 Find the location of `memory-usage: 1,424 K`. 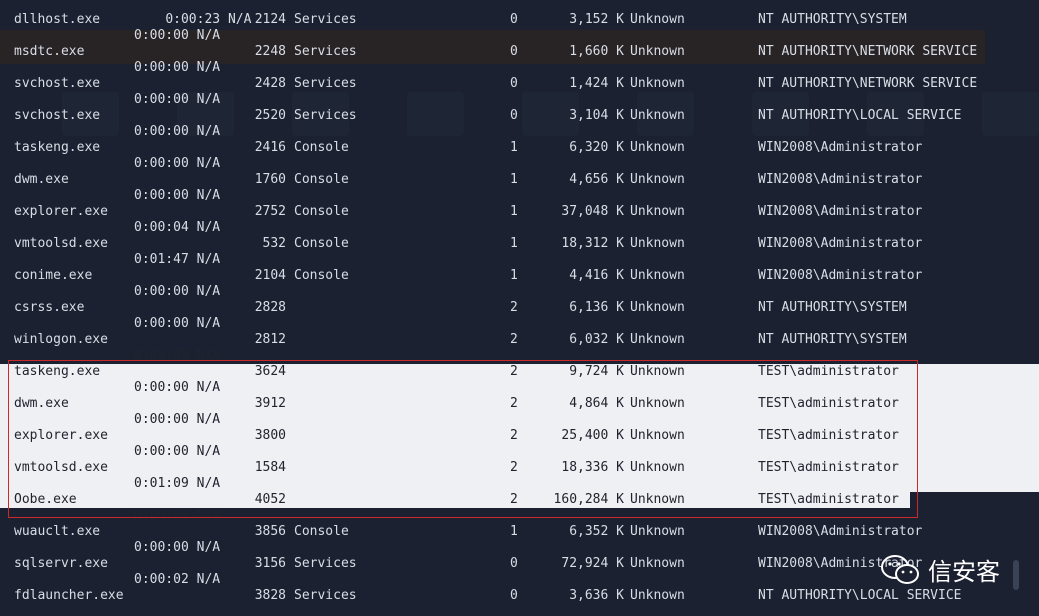

memory-usage: 1,424 K is located at coordinates (596, 83).